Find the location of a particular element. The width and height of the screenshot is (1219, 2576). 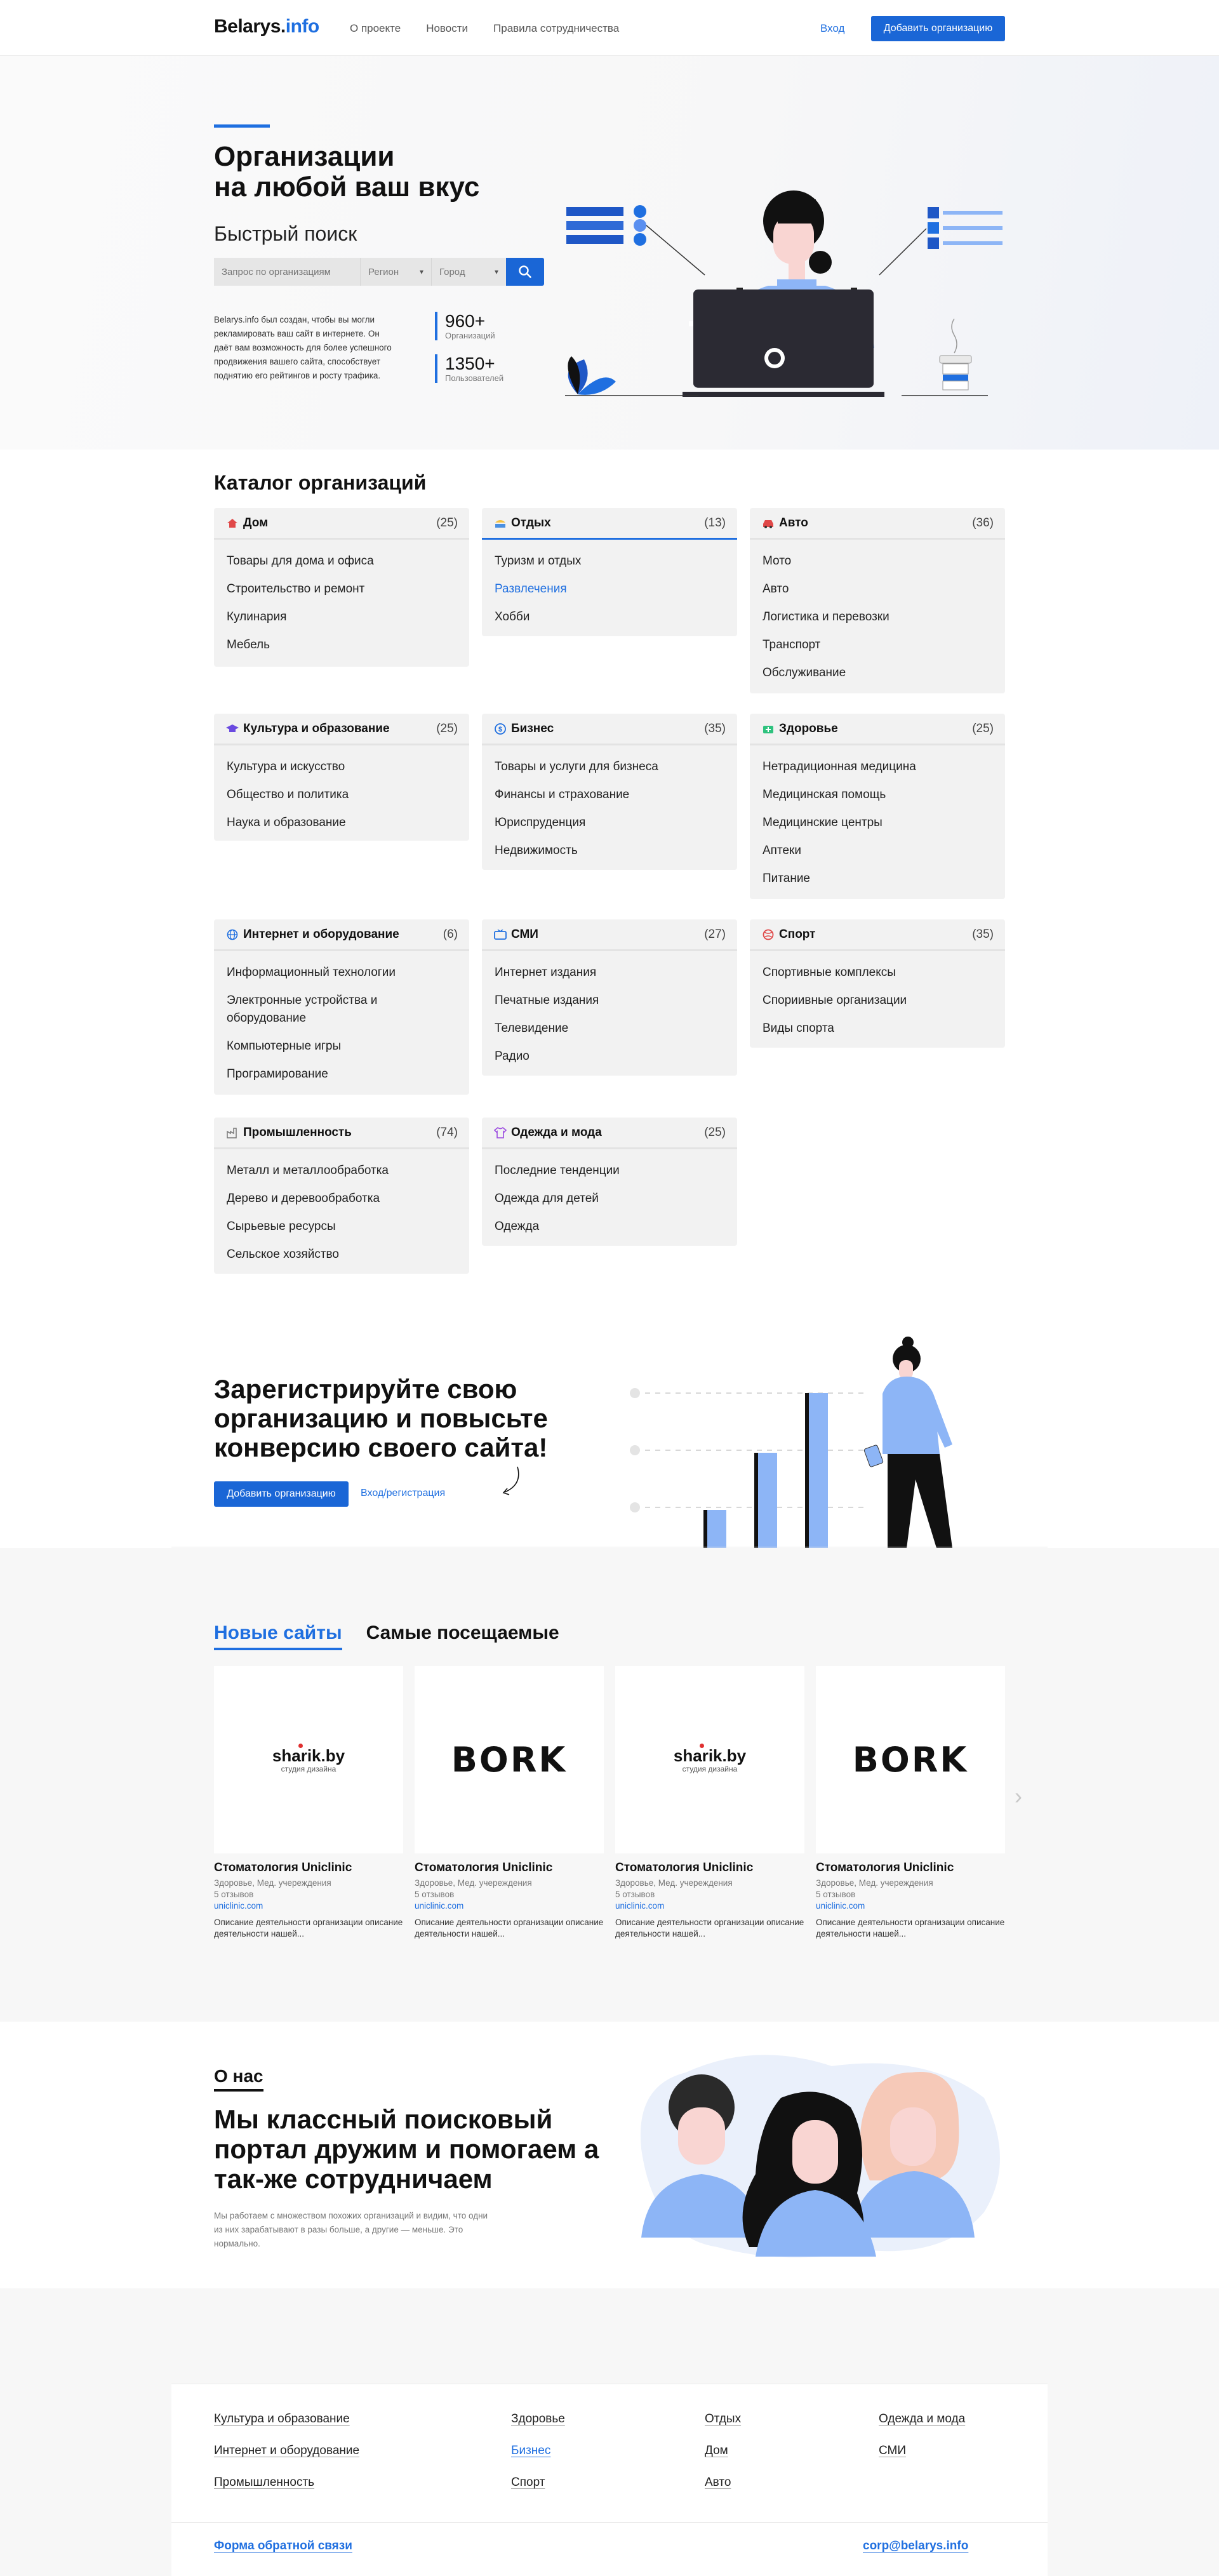

footer-link: Бизнес is located at coordinates (530, 2451).